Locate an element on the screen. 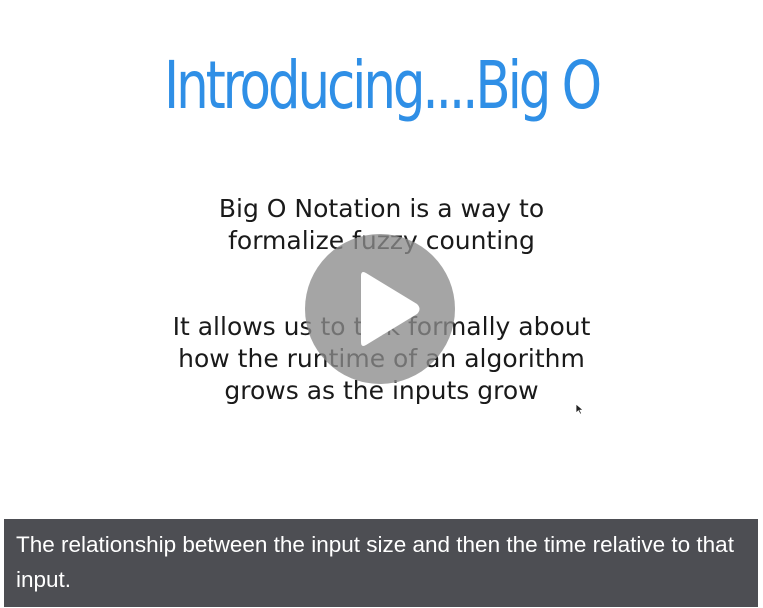  play-button is located at coordinates (380, 309).